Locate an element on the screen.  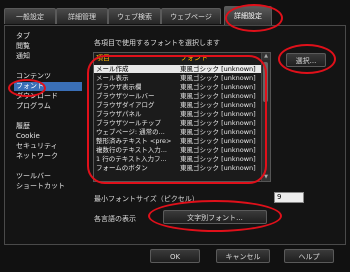
font-list-row: ブラウザパネル 東風ゴシック [unknown] is located at coordinates (178, 114).